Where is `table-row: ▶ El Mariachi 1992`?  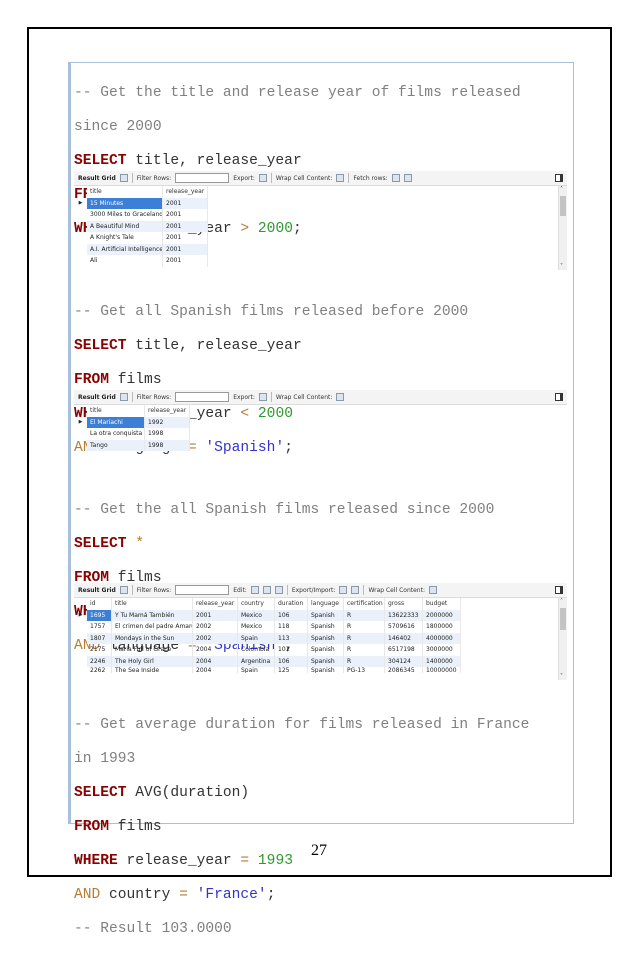 table-row: ▶ El Mariachi 1992 is located at coordinates (320, 422).